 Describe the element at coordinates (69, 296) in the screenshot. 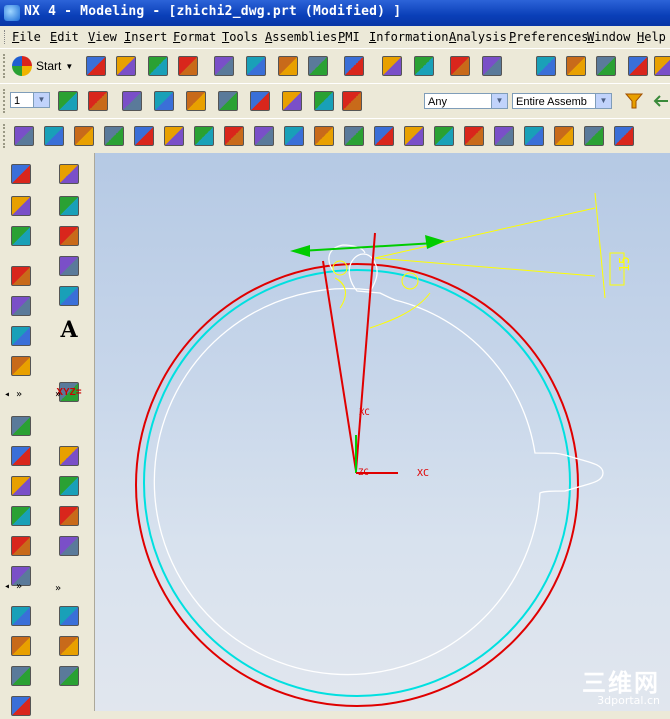

I see `conic-button` at that location.